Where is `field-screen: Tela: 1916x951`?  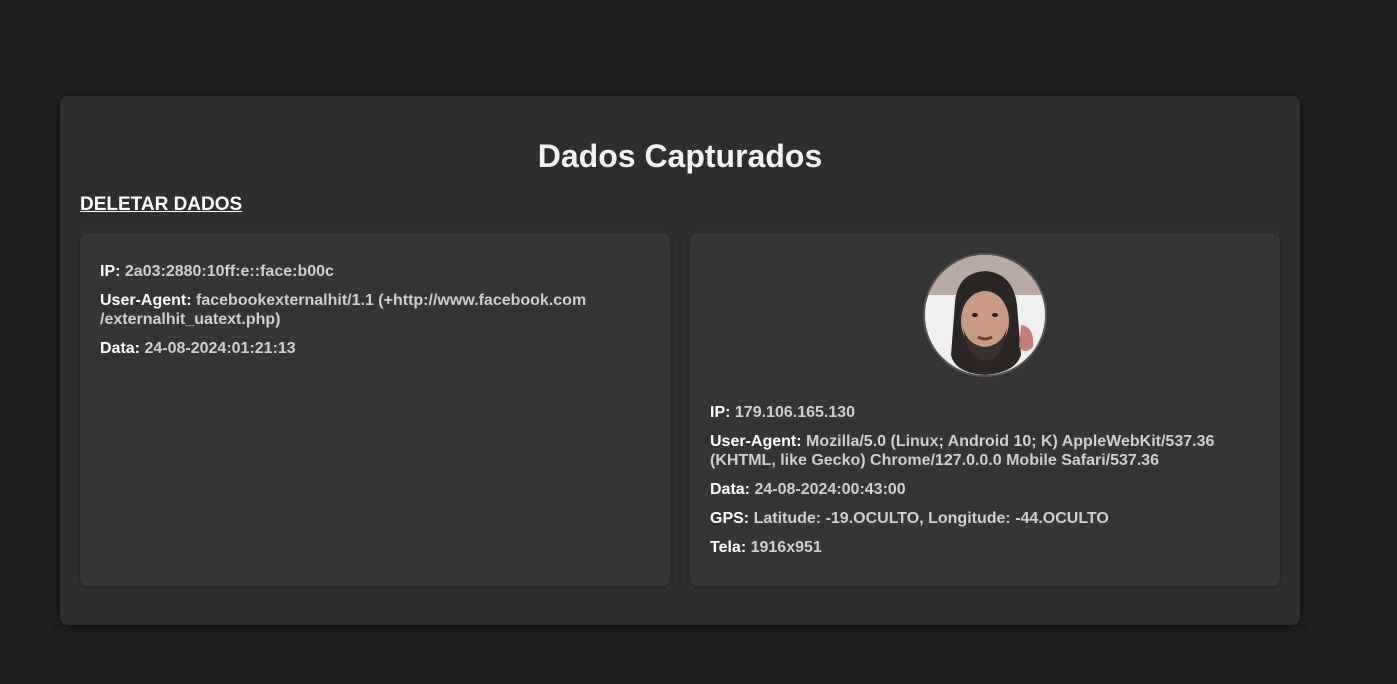
field-screen: Tela: 1916x951 is located at coordinates (985, 547).